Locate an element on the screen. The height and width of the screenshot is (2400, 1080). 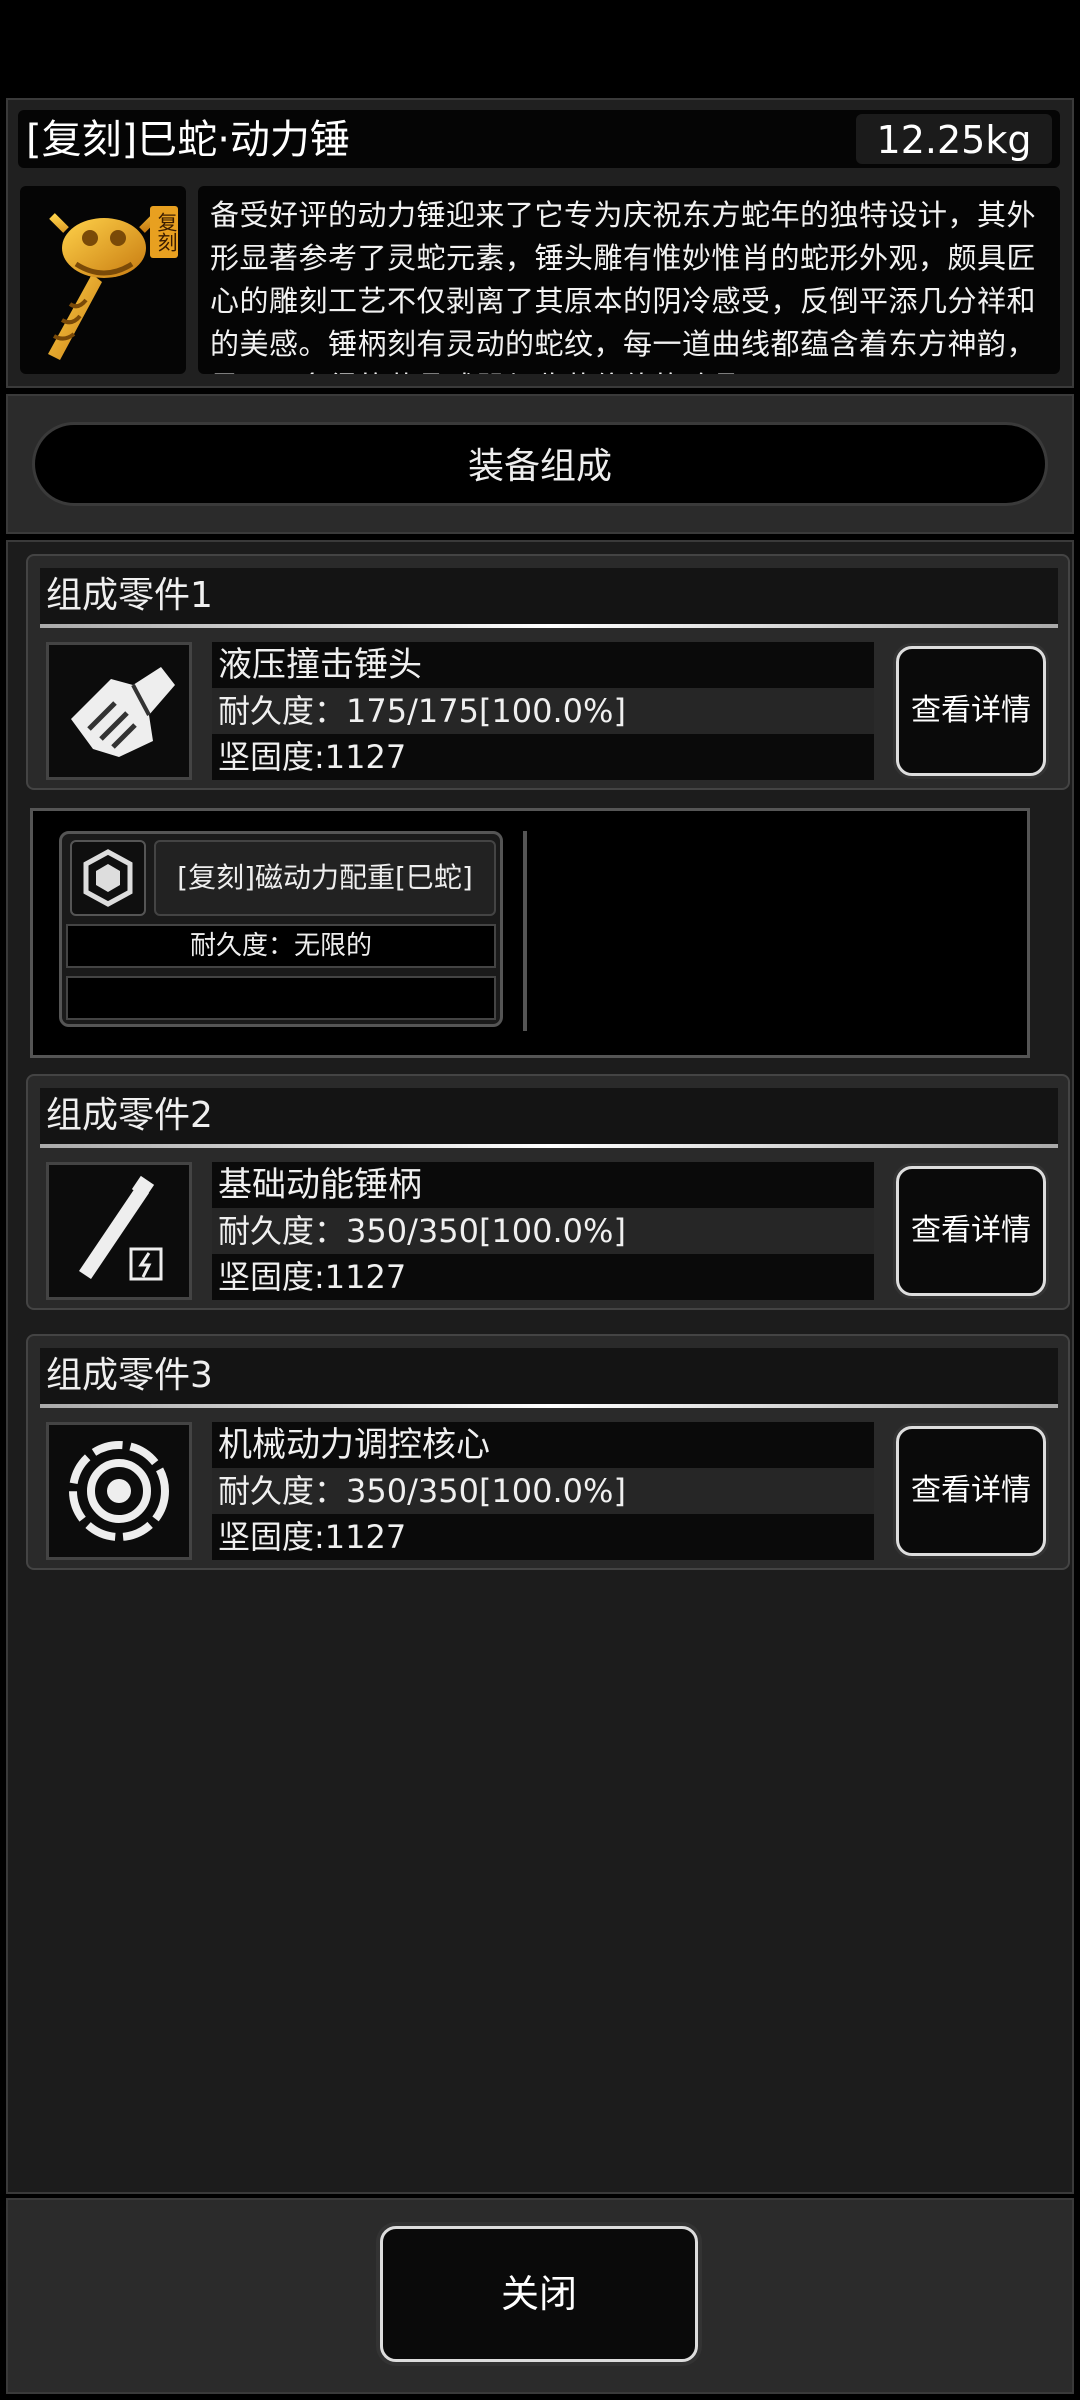
part-header-label: 组成零件3 is located at coordinates (129, 1375).